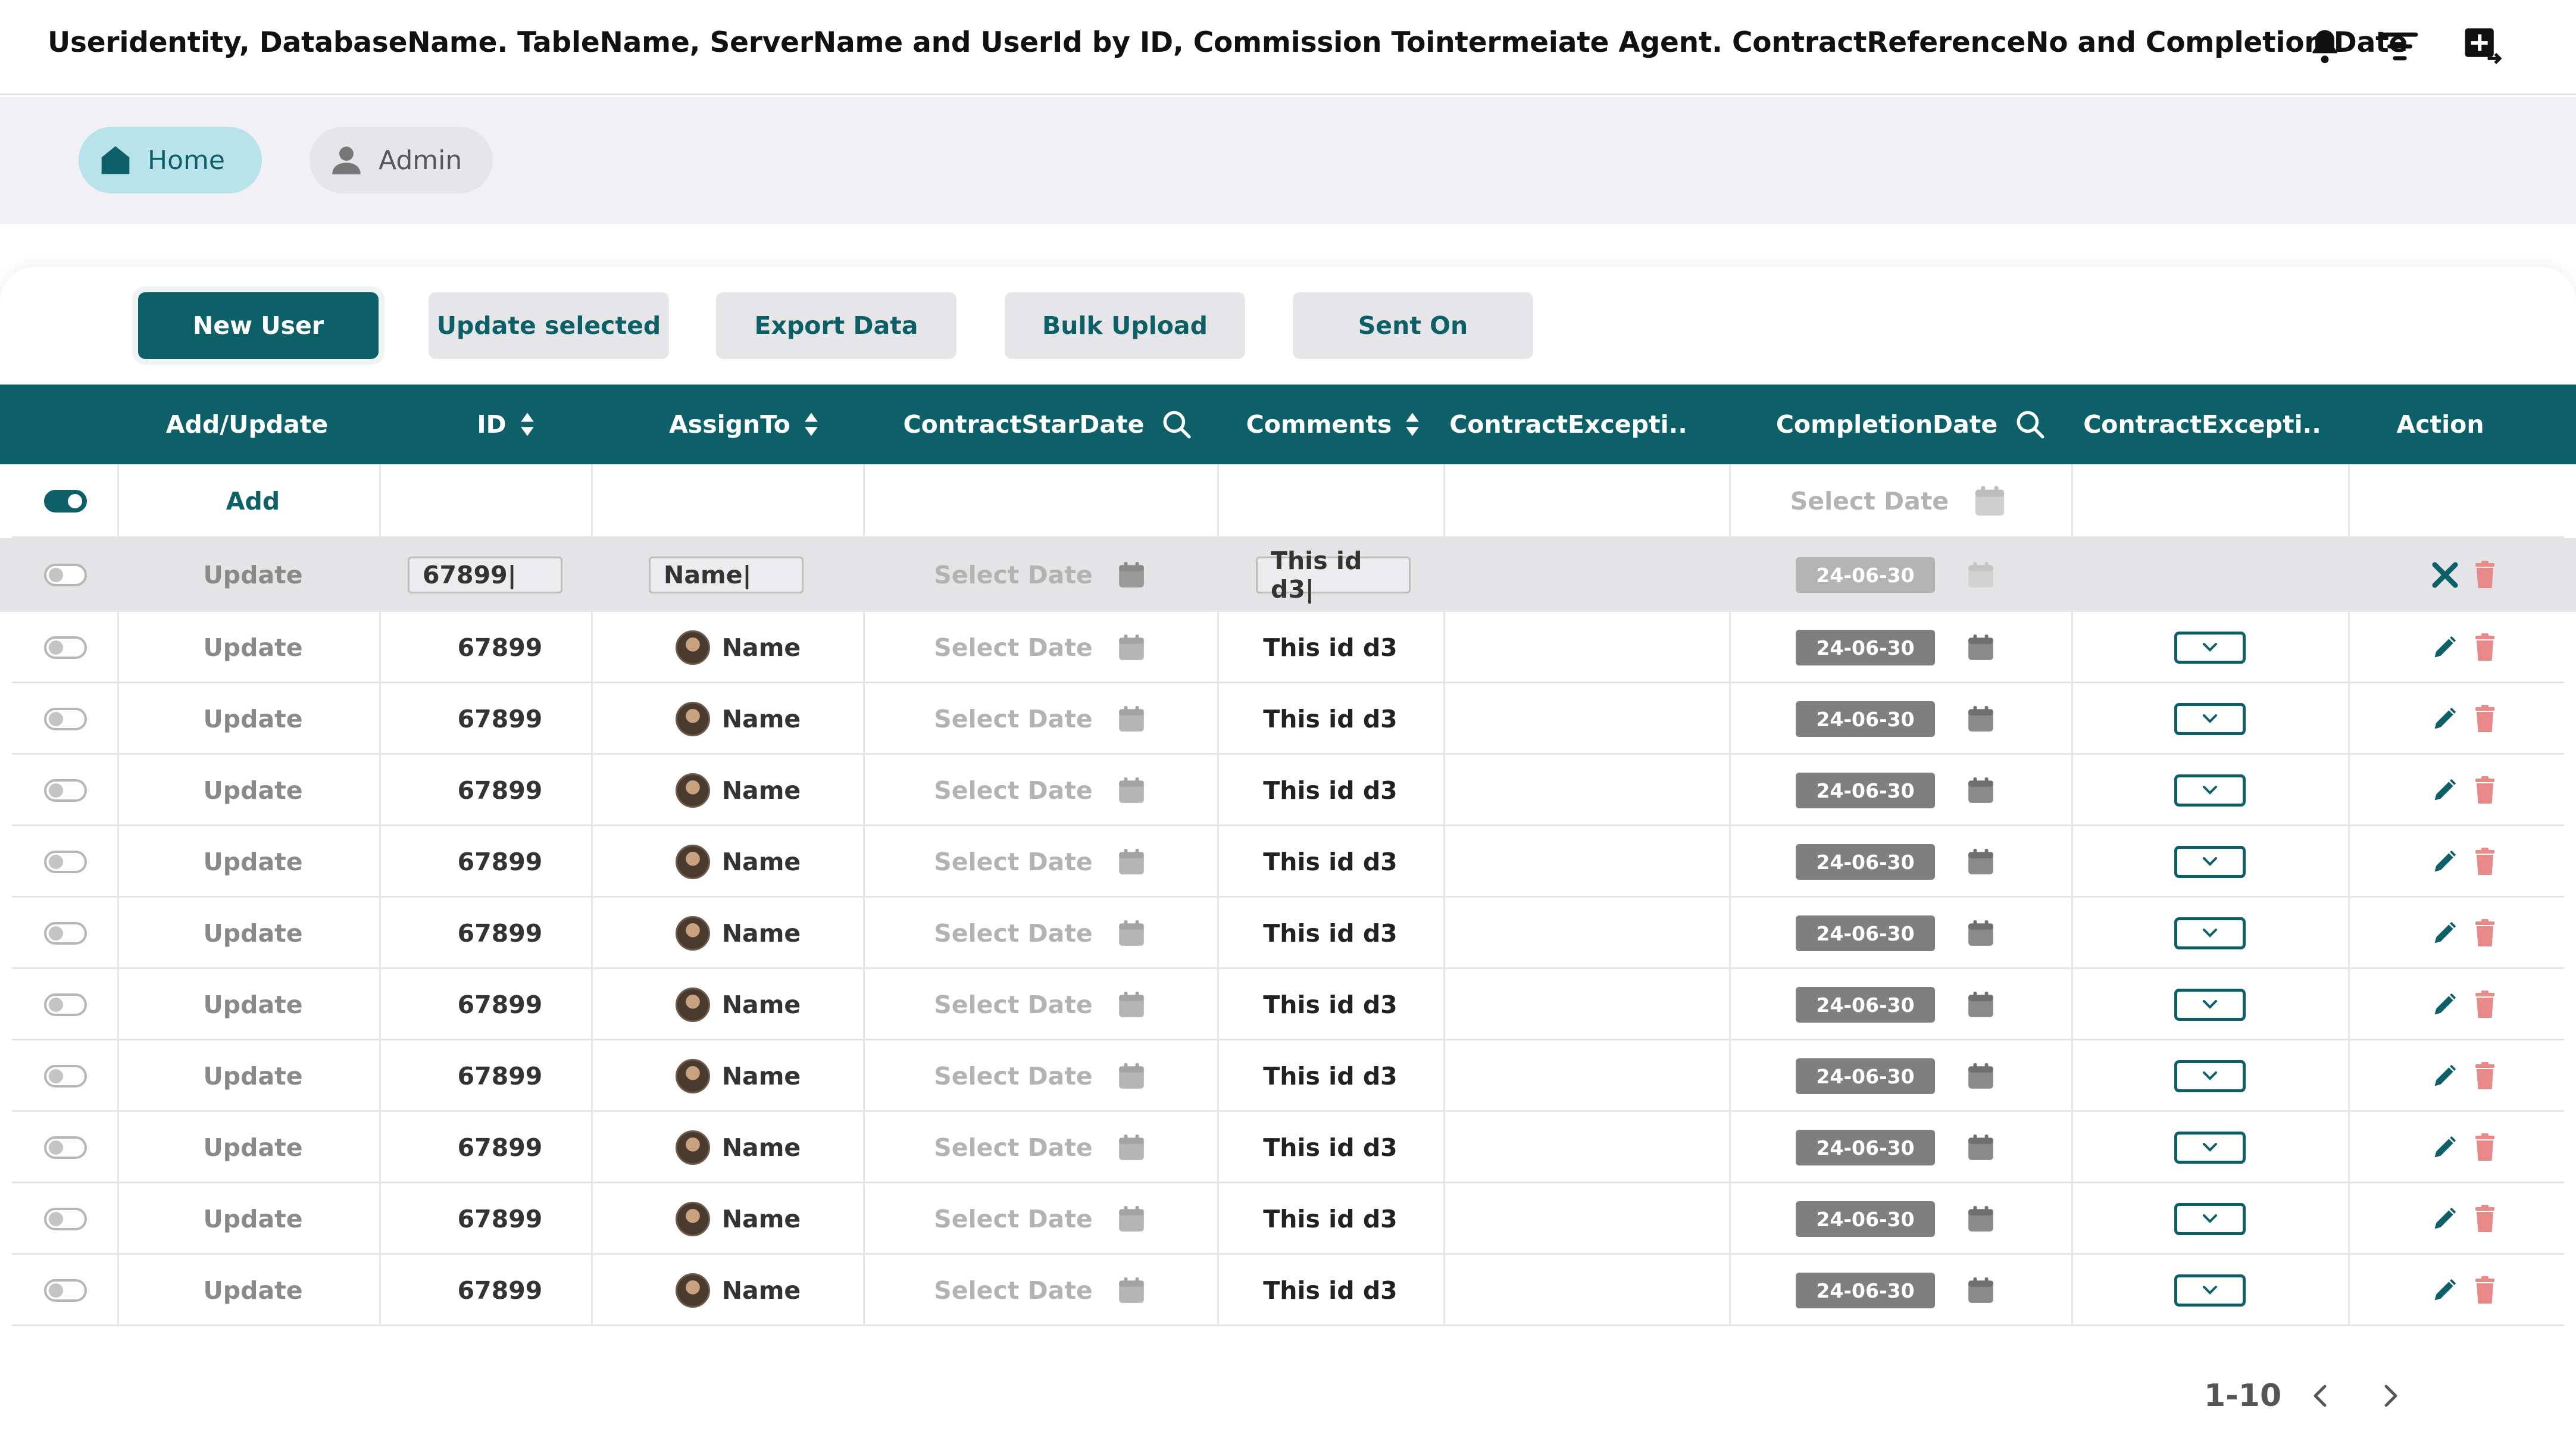 This screenshot has width=2576, height=1450. Describe the element at coordinates (485, 575) in the screenshot. I see `id-edit-input: 67899|` at that location.